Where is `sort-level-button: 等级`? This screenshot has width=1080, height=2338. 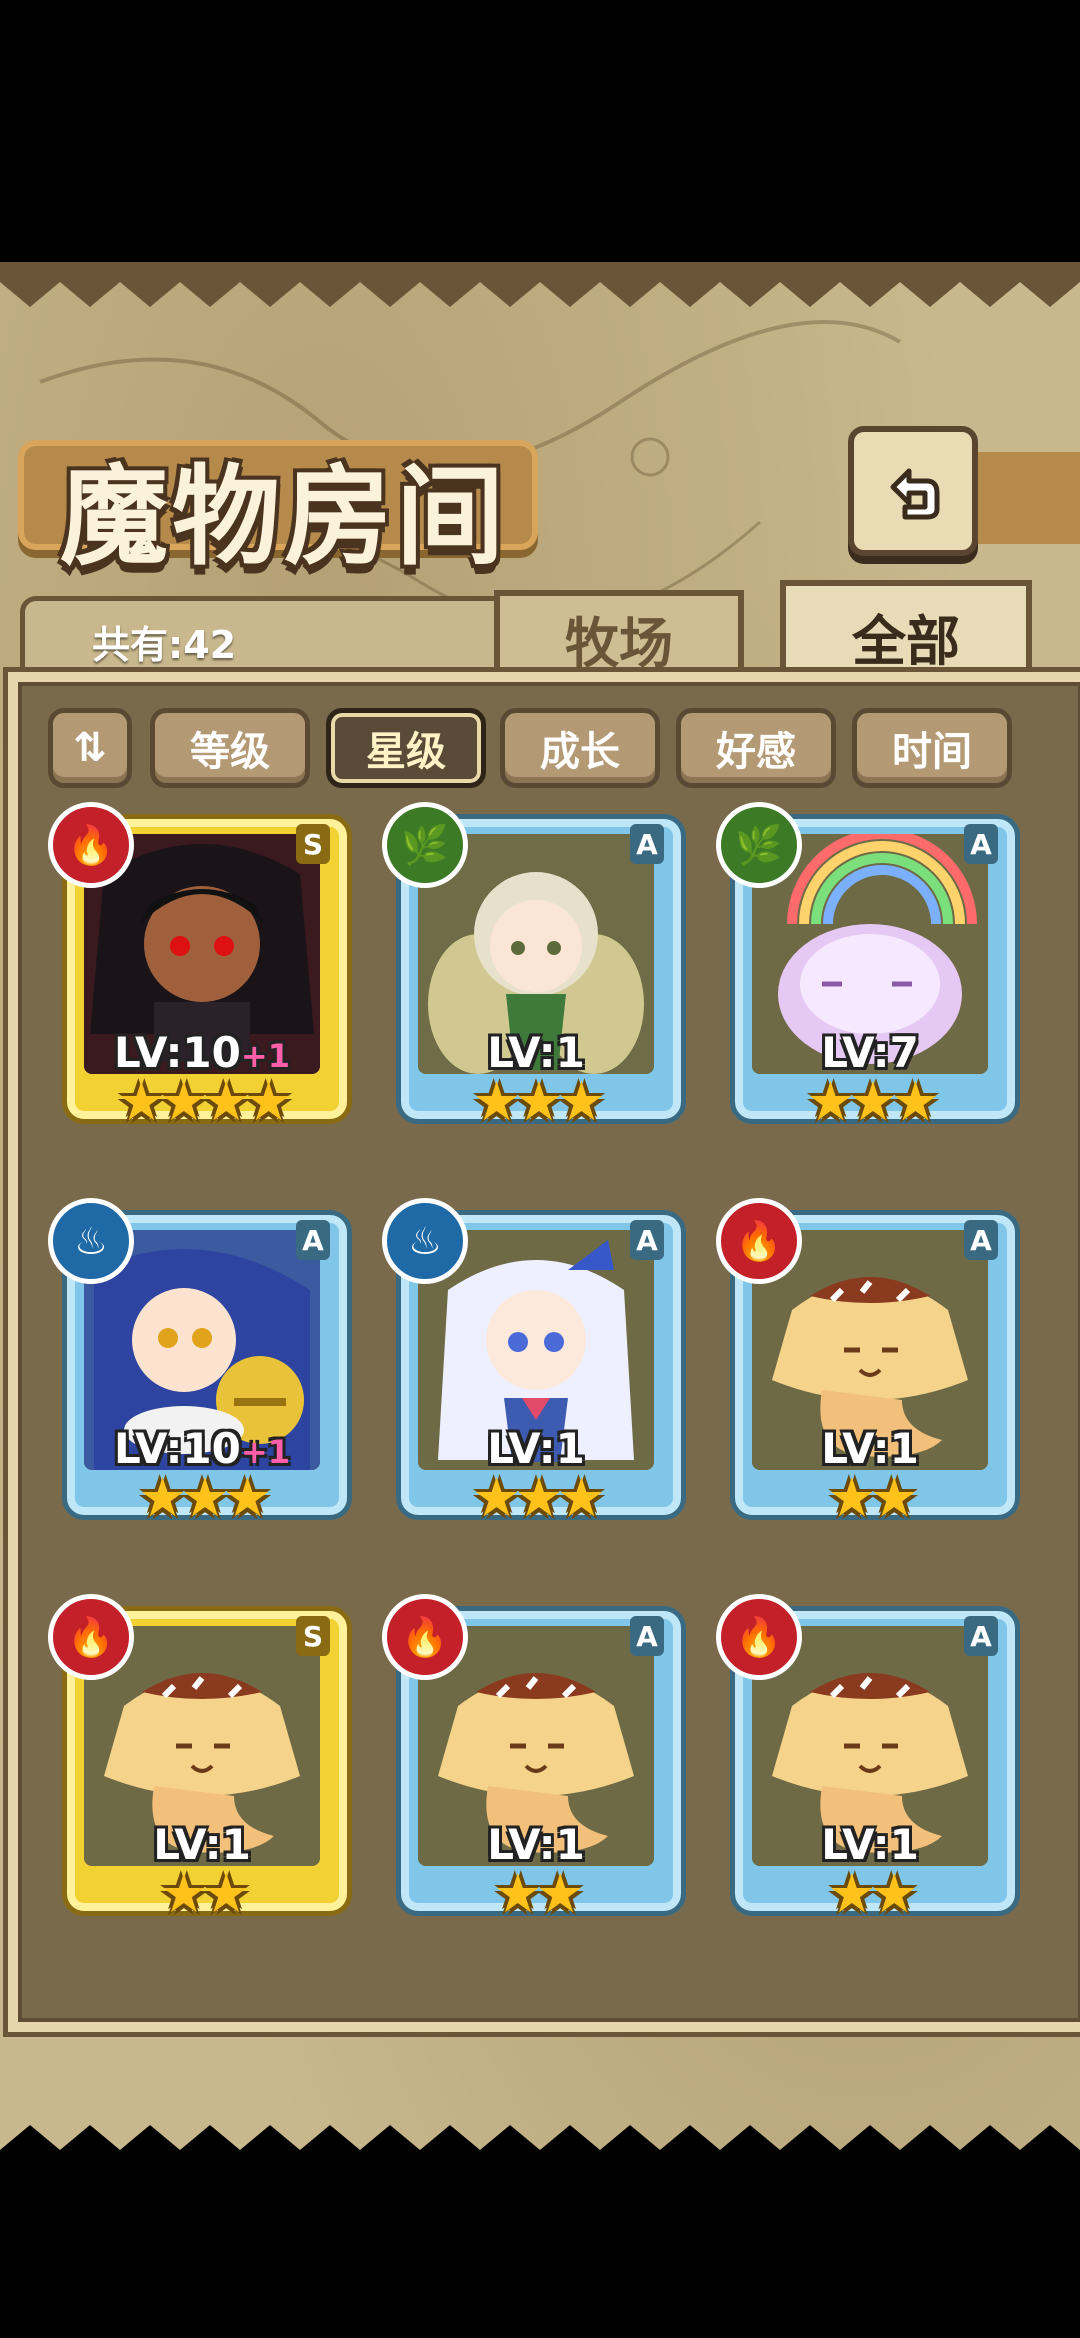
sort-level-button: 等级 is located at coordinates (230, 748).